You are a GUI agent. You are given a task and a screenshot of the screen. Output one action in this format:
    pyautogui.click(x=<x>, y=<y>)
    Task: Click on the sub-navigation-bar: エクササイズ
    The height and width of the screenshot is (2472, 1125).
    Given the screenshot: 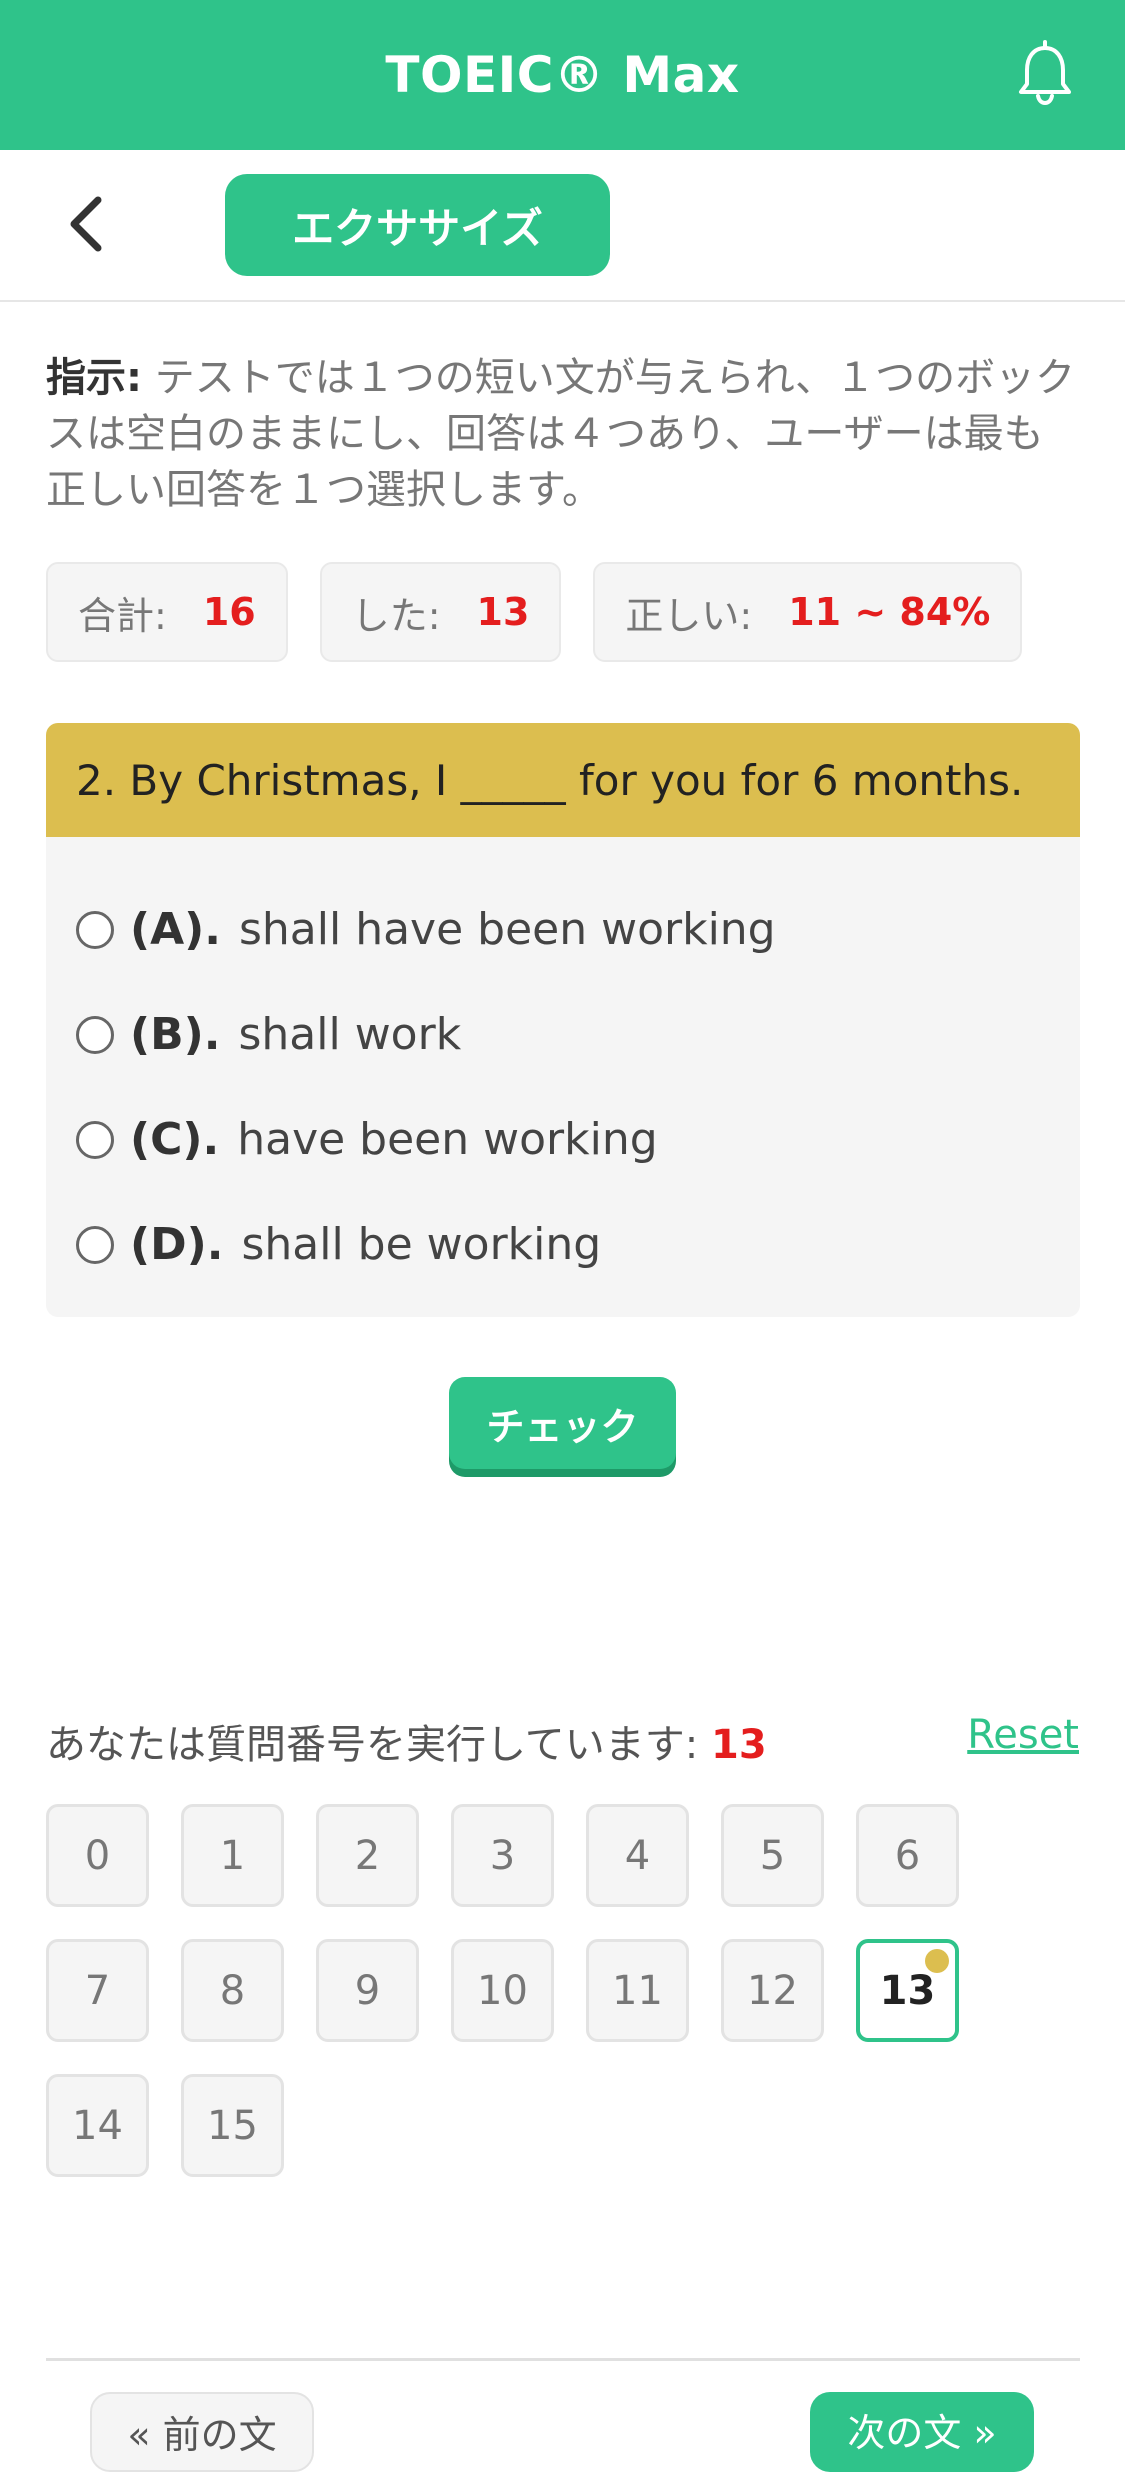 What is the action you would take?
    pyautogui.click(x=562, y=226)
    